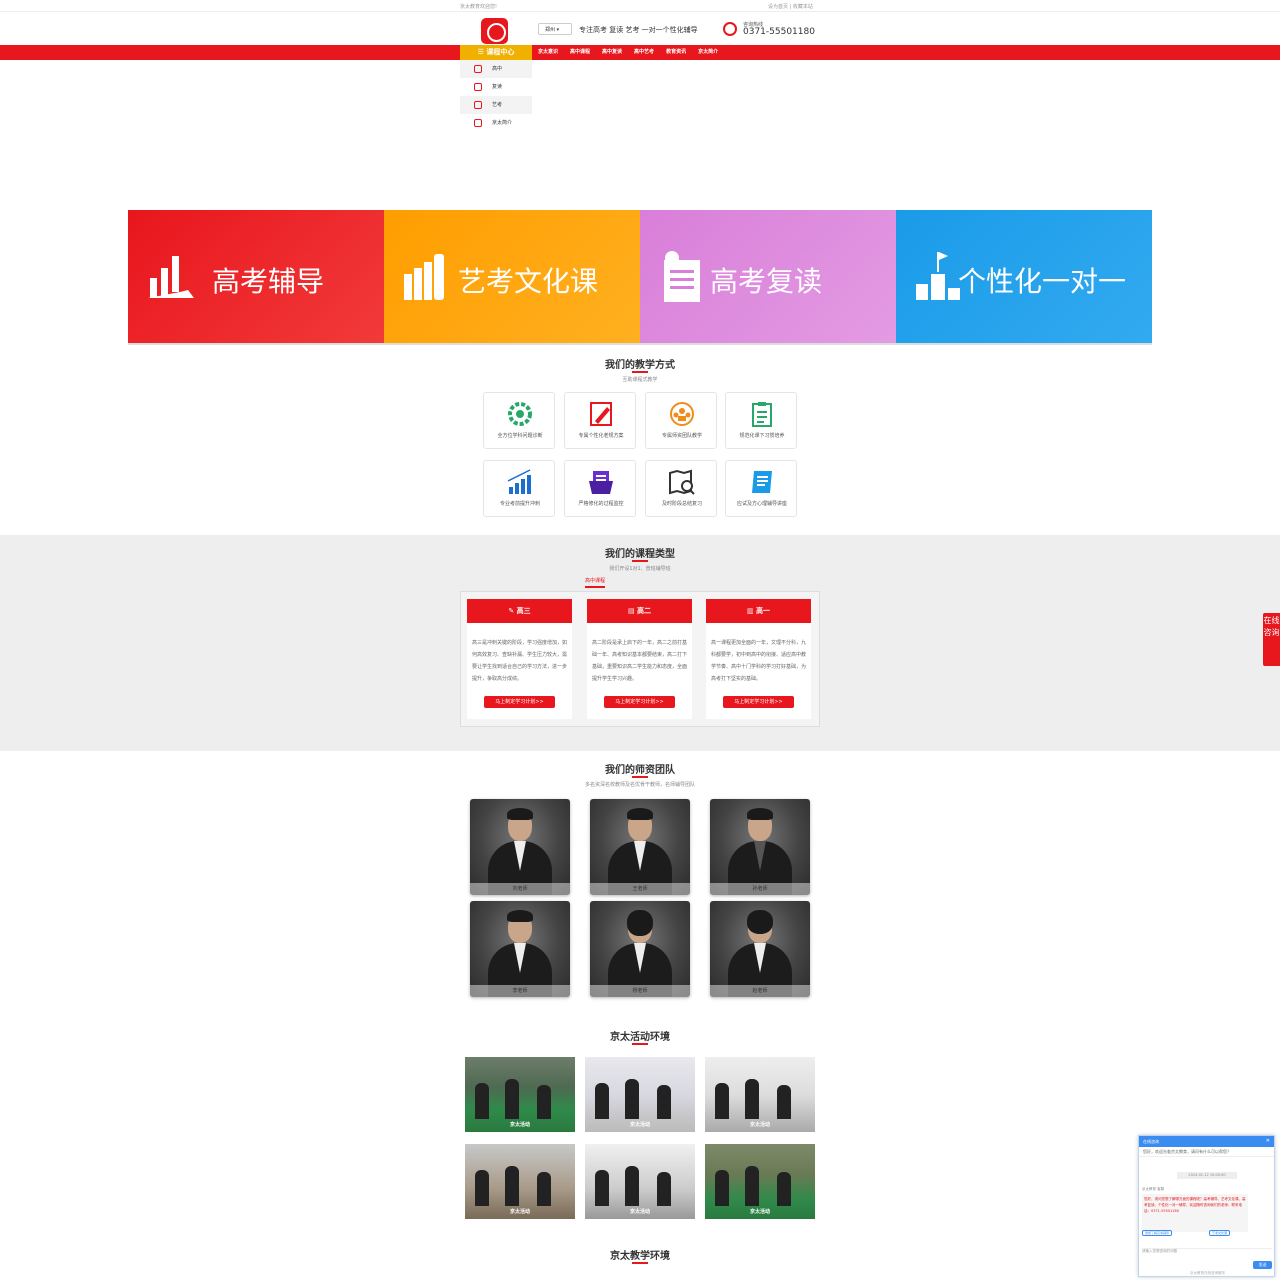 The width and height of the screenshot is (1280, 1280). What do you see at coordinates (520, 436) in the screenshot?
I see `method-label: 全方位学科问题诊断` at bounding box center [520, 436].